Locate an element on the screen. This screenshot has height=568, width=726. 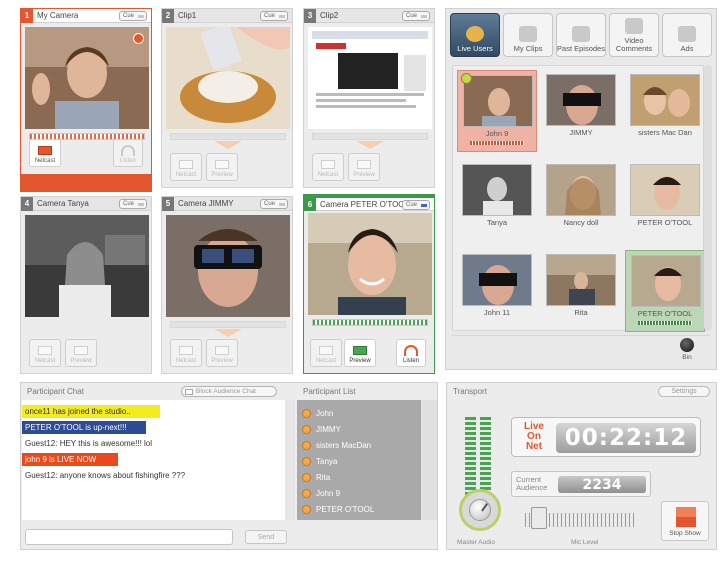
camera-number: 5 is located at coordinates (168, 203).